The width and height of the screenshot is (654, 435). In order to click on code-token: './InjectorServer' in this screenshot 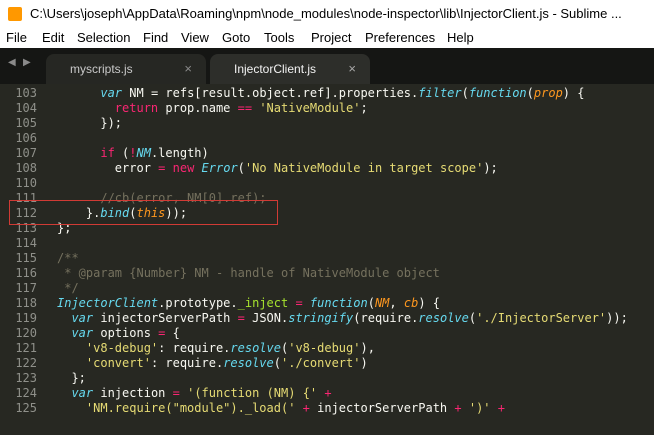, I will do `click(541, 318)`.